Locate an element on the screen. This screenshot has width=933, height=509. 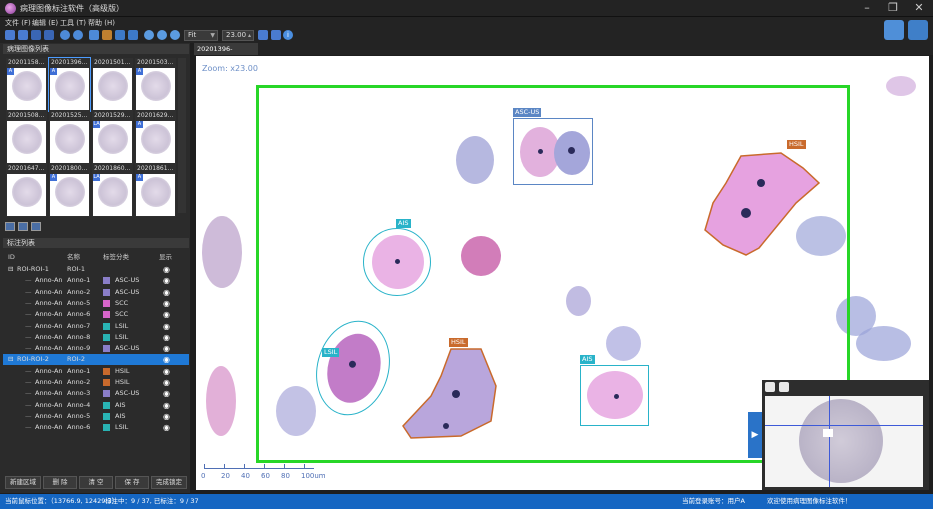
panel-expand-button: ▶ is located at coordinates (755, 435).